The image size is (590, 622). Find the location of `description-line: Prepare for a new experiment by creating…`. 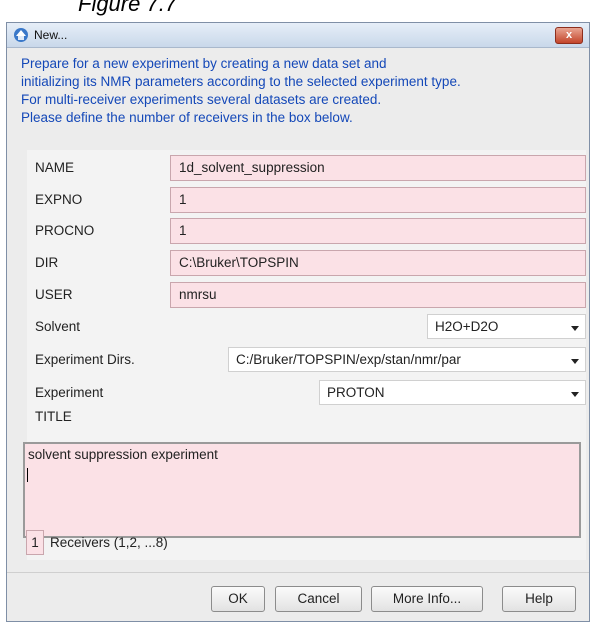

description-line: Prepare for a new experiment by creating… is located at coordinates (204, 63).